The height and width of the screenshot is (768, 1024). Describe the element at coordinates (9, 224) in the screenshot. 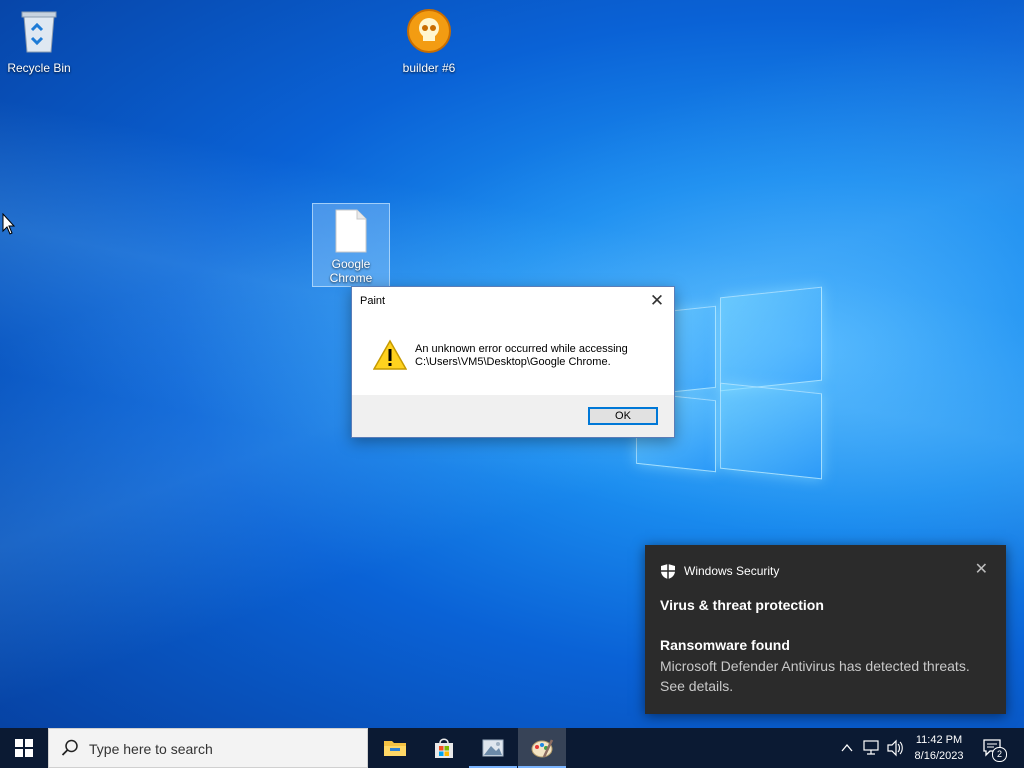

I see `mouse-cursor-icon` at that location.